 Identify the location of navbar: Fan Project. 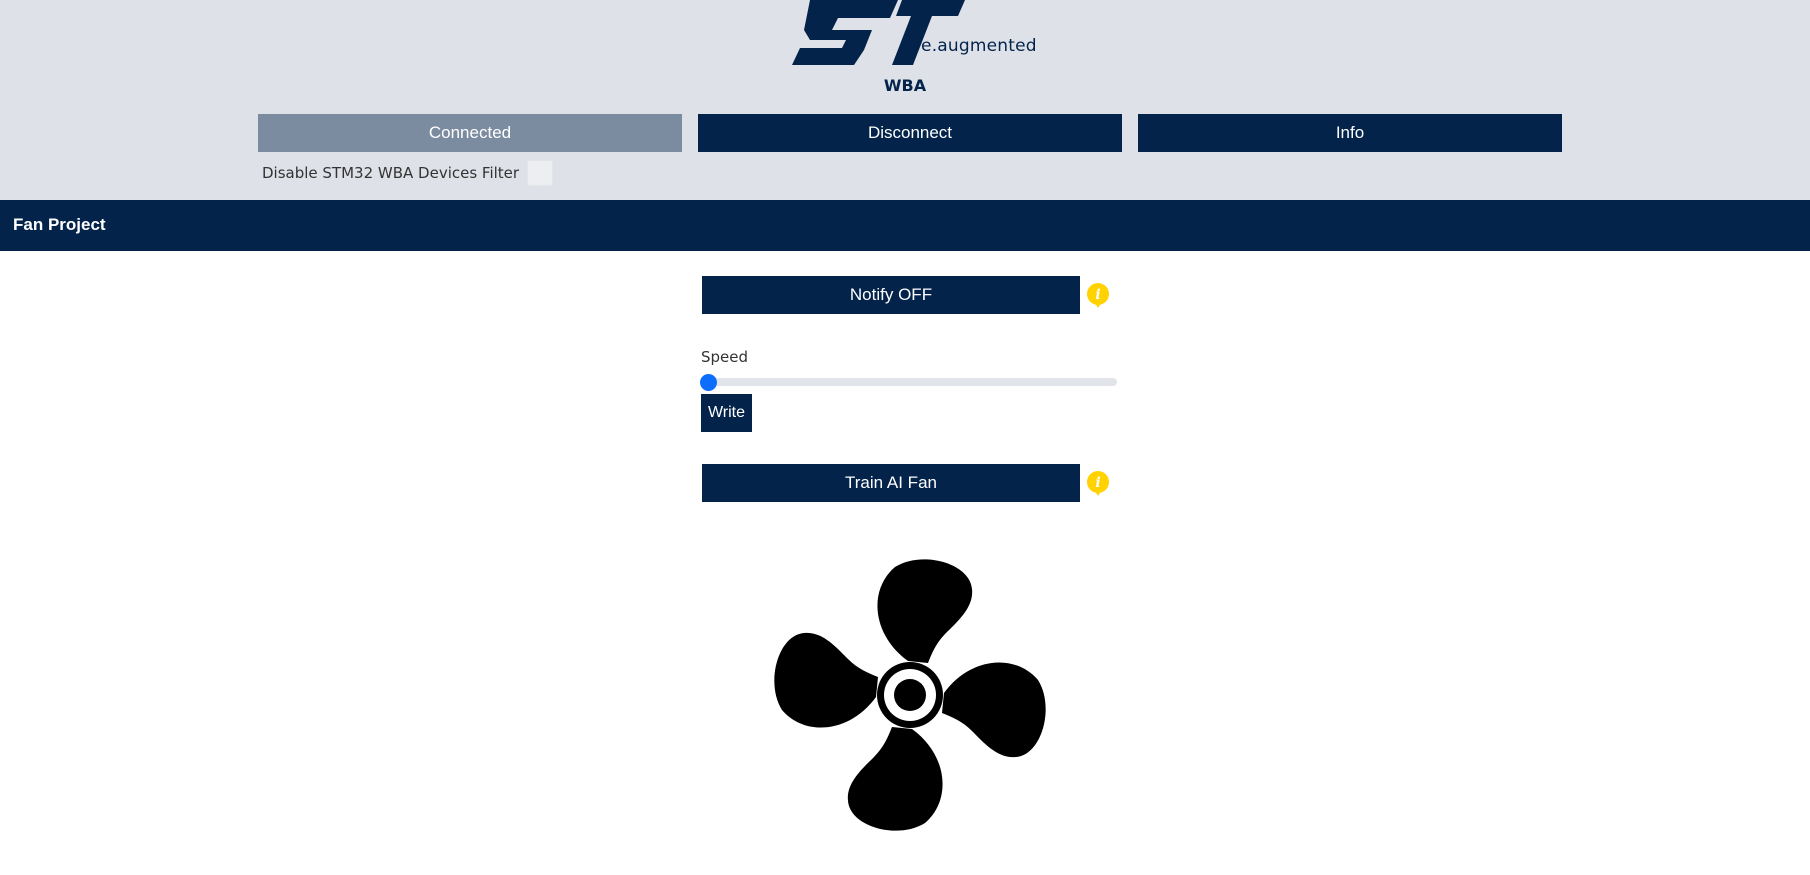
(905, 225).